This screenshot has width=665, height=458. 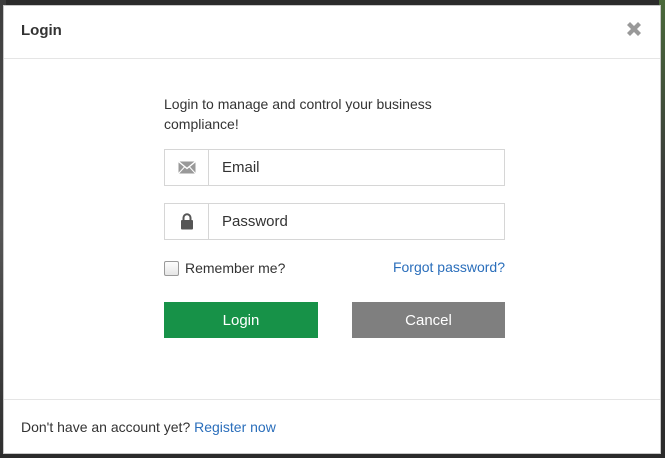 What do you see at coordinates (332, 426) in the screenshot?
I see `modal-footer: Don't have an account yet? Register now` at bounding box center [332, 426].